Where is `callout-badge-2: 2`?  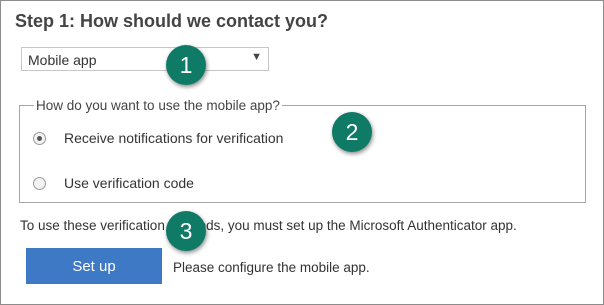
callout-badge-2: 2 is located at coordinates (352, 132).